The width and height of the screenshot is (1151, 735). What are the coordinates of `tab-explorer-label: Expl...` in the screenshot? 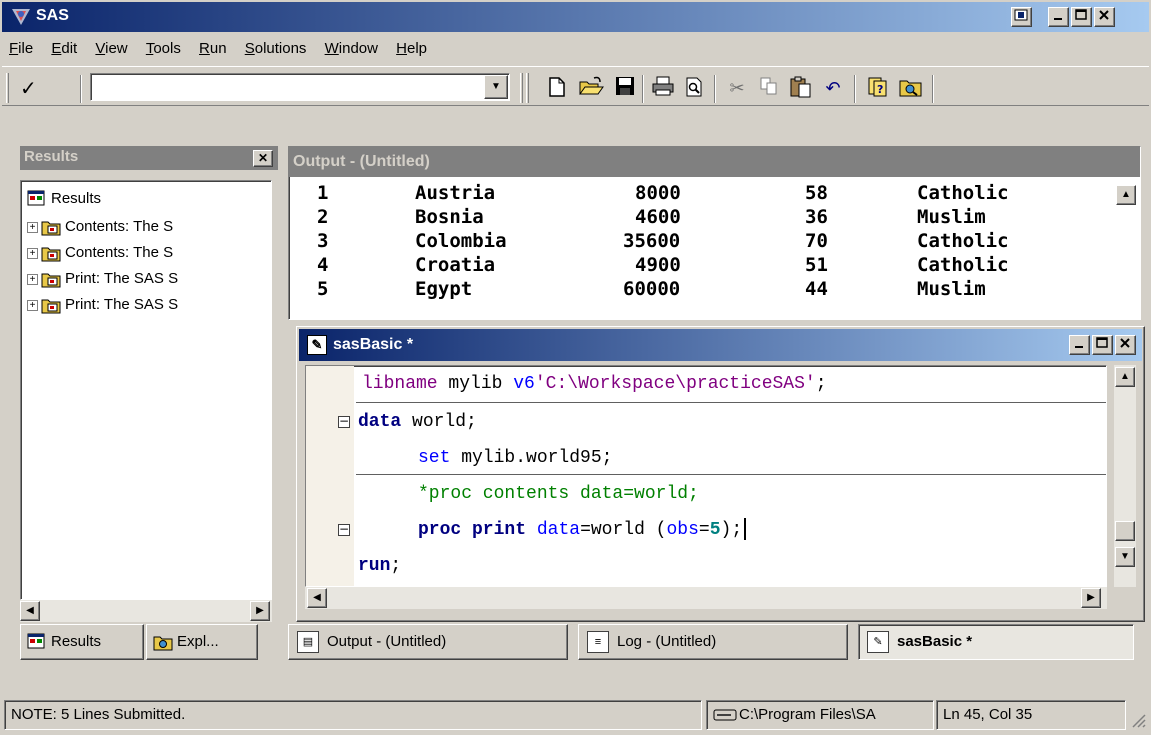 It's located at (198, 641).